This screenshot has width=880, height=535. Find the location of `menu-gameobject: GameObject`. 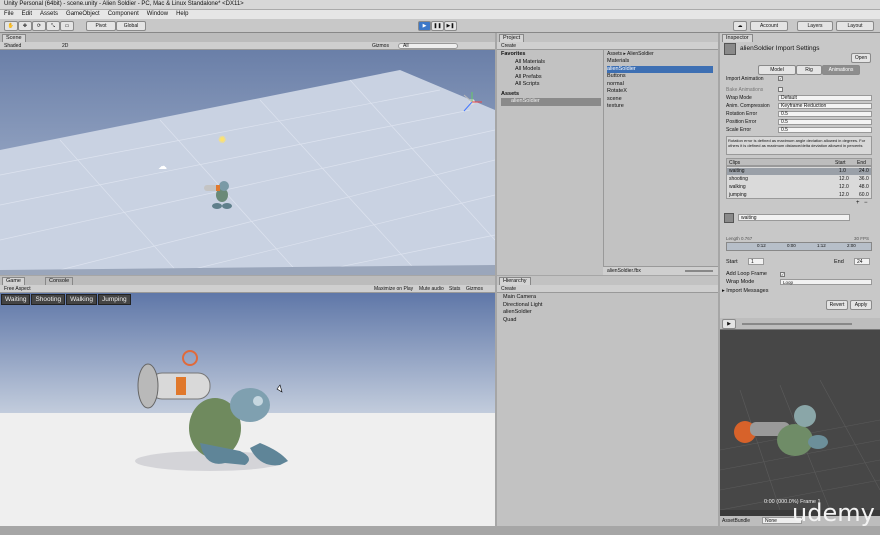

menu-gameobject: GameObject is located at coordinates (83, 14).